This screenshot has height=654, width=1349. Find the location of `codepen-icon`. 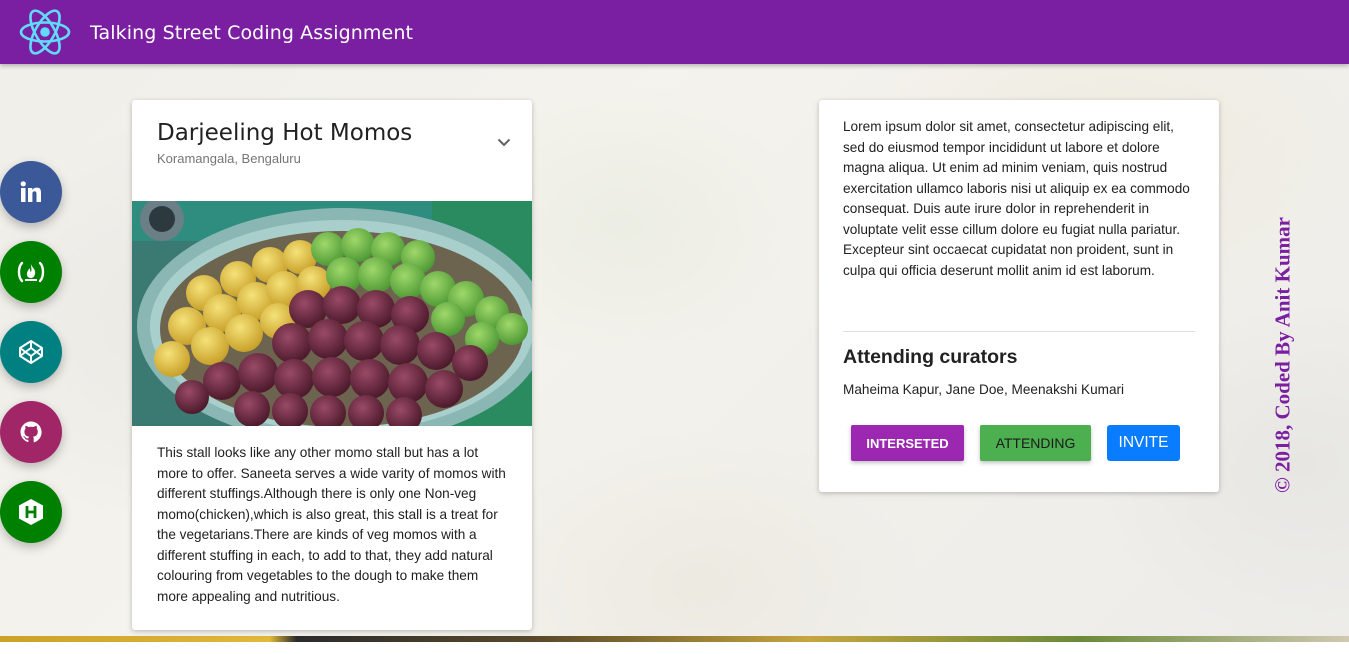

codepen-icon is located at coordinates (31, 352).